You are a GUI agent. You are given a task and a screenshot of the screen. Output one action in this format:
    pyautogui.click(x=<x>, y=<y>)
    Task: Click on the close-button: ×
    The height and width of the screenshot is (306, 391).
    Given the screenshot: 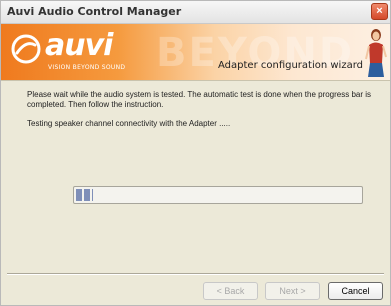 What is the action you would take?
    pyautogui.click(x=379, y=11)
    